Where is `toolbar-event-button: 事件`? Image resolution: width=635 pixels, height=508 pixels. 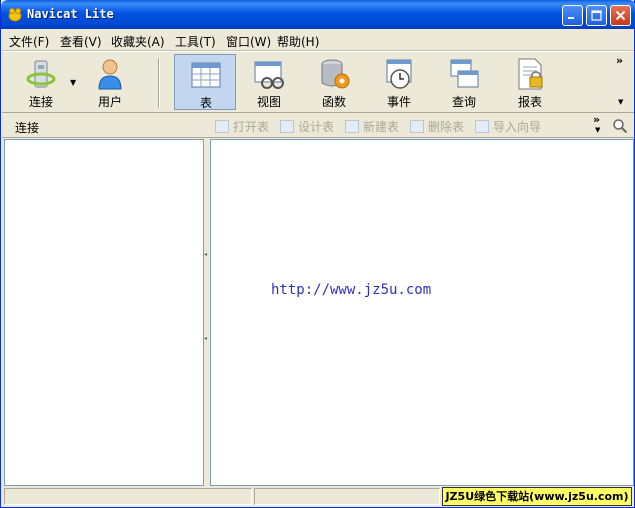 toolbar-event-button: 事件 is located at coordinates (399, 82).